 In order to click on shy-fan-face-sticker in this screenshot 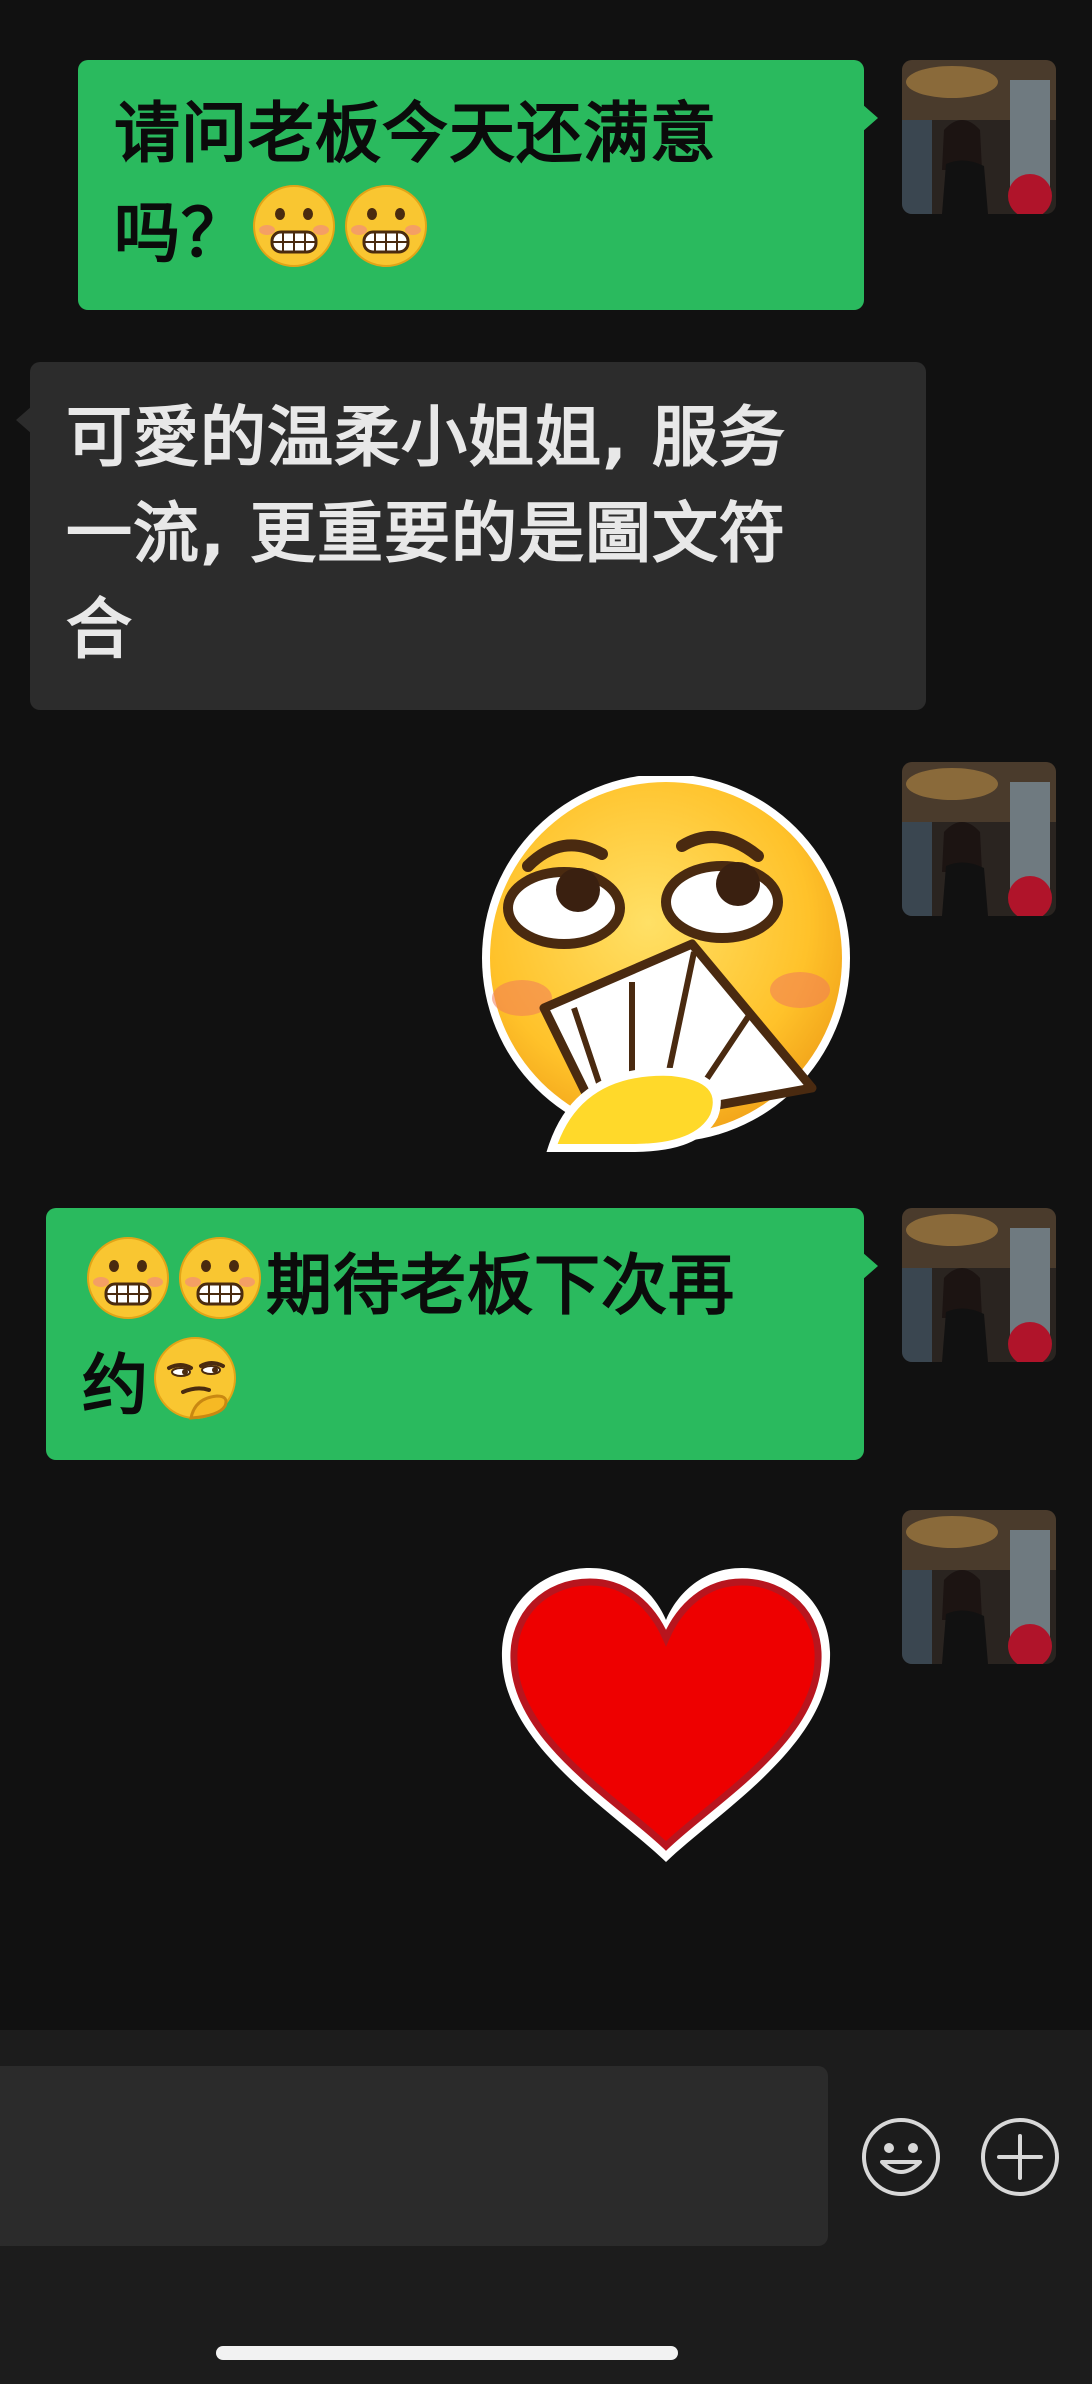, I will do `click(667, 966)`.